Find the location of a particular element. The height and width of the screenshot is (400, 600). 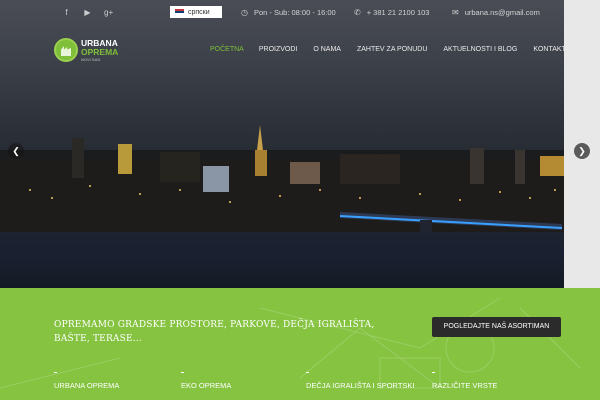

nav-item-aktuelnosti-i-blog: AKTUELNOSTI I BLOG is located at coordinates (480, 49).